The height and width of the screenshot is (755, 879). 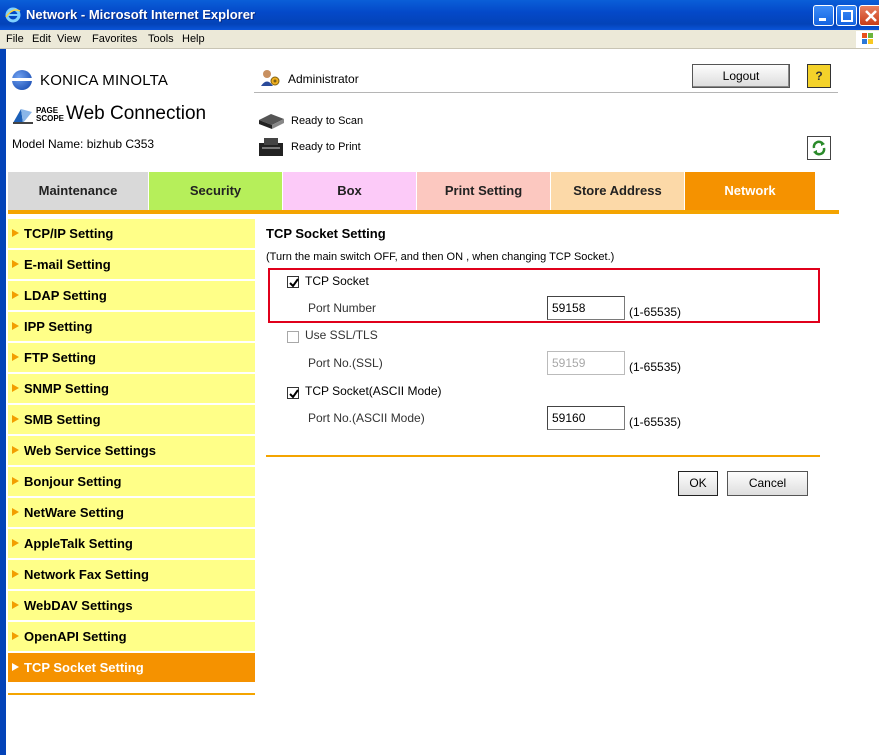 I want to click on tab-network: Network, so click(x=750, y=191).